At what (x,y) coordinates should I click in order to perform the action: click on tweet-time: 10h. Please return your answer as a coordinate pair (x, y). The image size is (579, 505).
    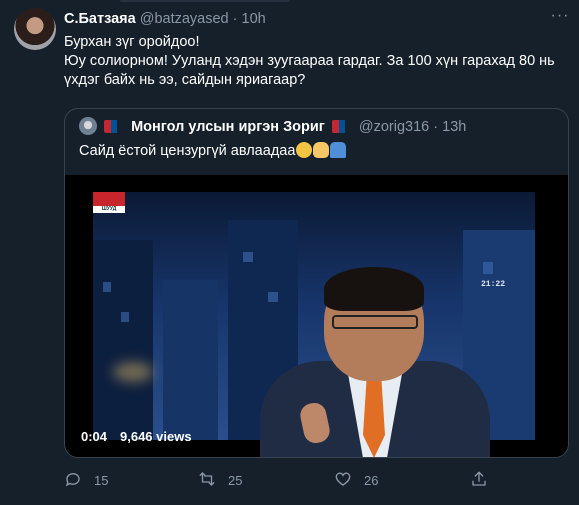
    Looking at the image, I should click on (254, 19).